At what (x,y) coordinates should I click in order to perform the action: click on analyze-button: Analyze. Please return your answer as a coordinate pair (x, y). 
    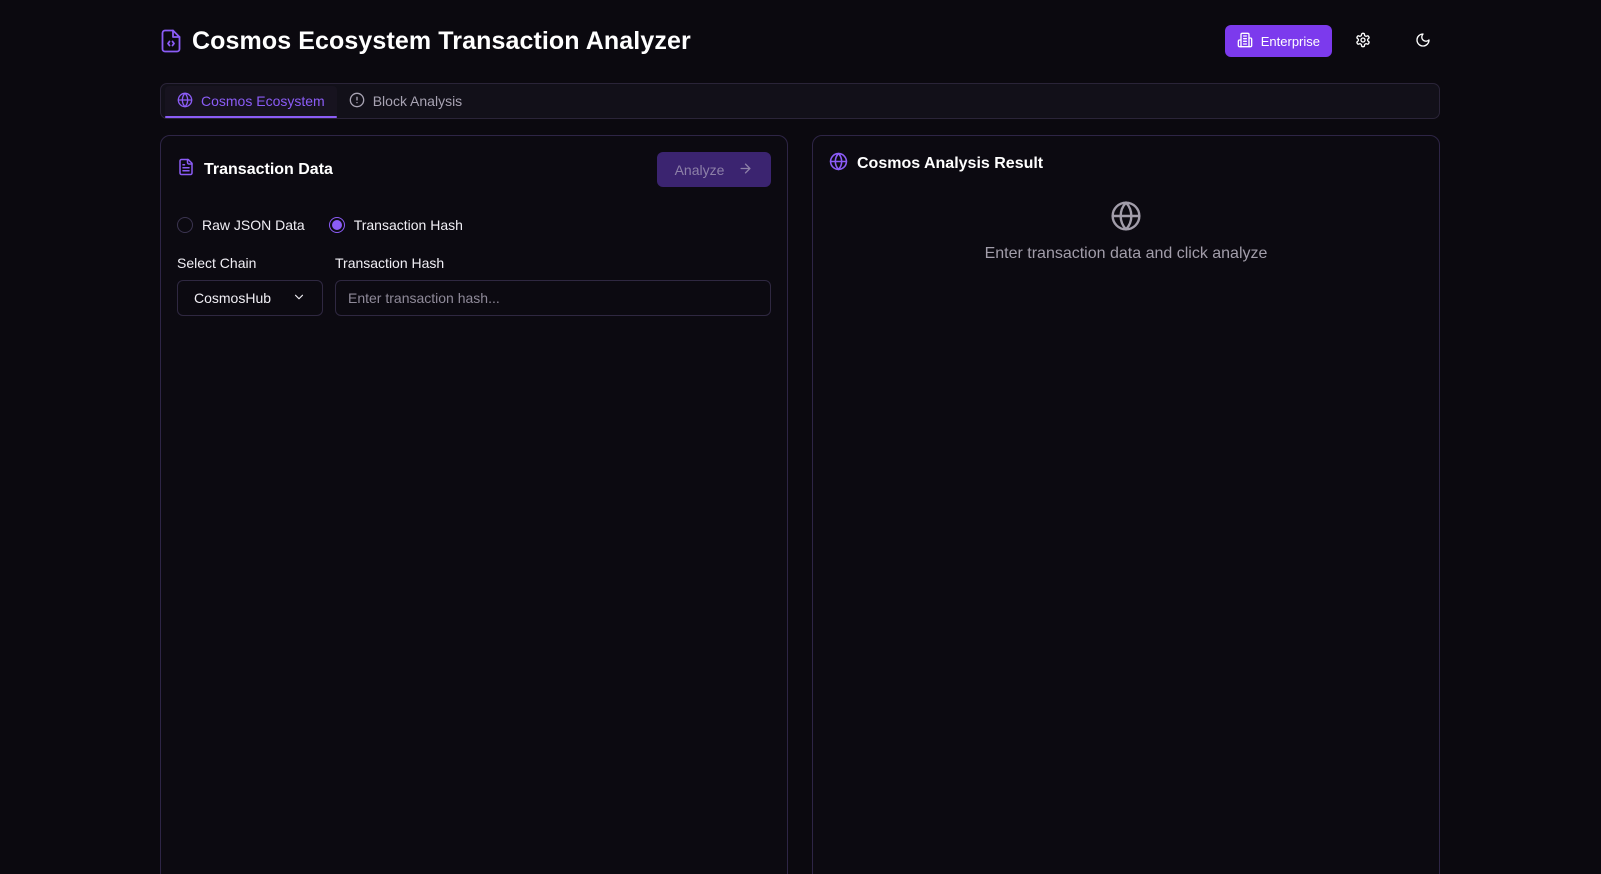
    Looking at the image, I should click on (714, 169).